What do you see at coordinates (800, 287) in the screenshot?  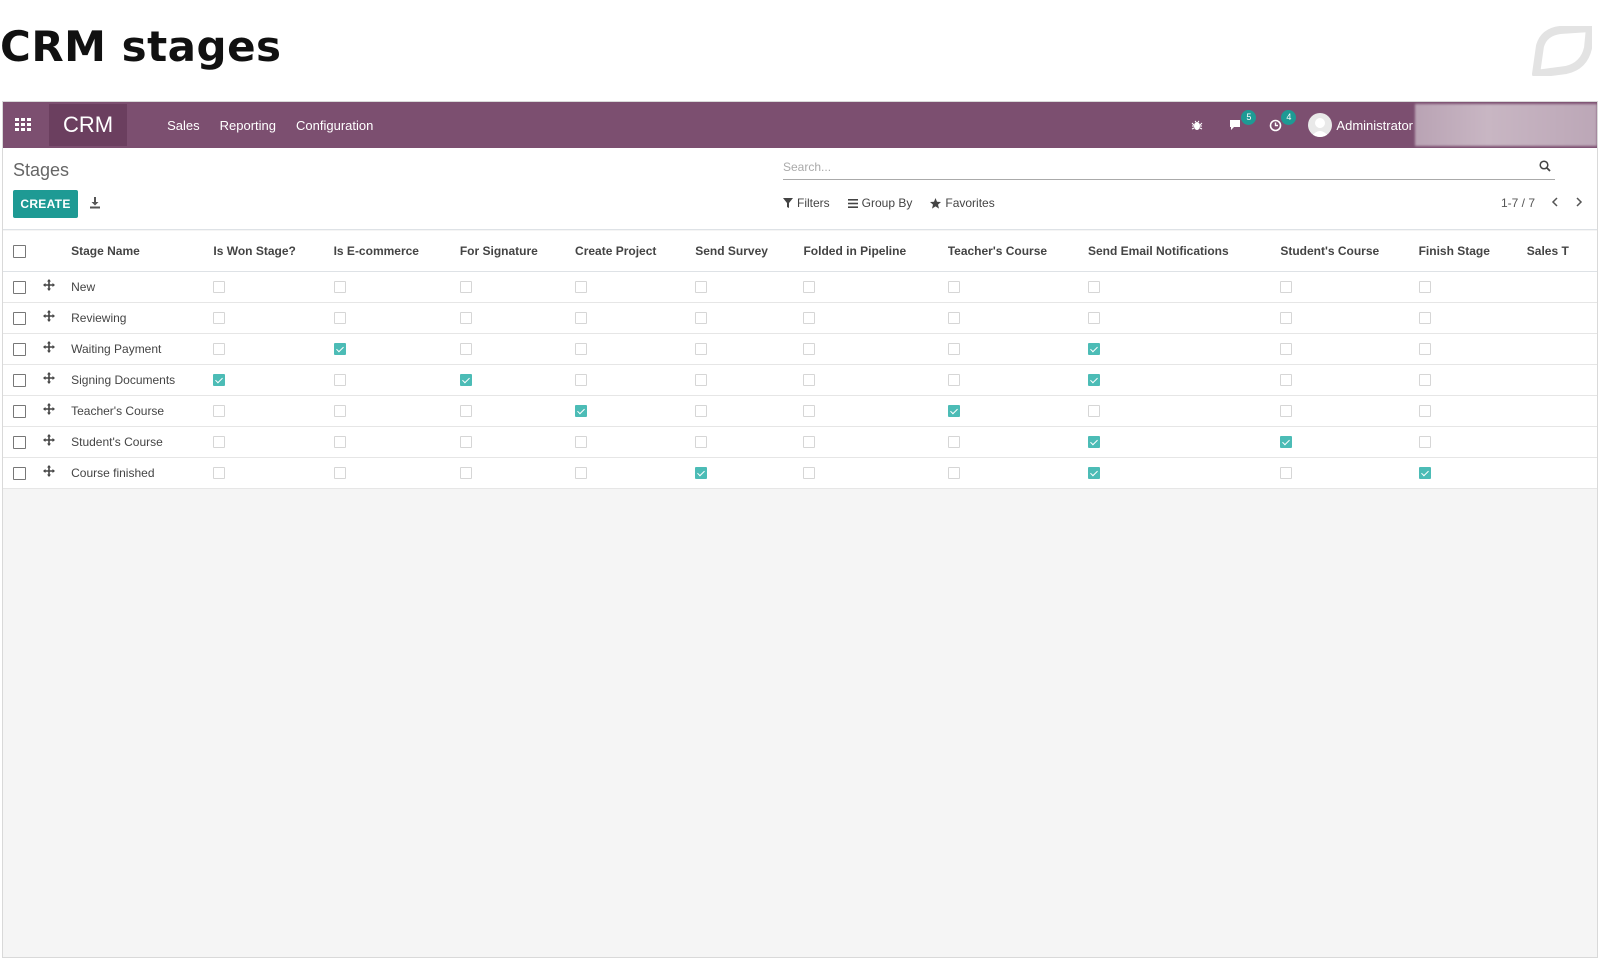 I see `table-row: New` at bounding box center [800, 287].